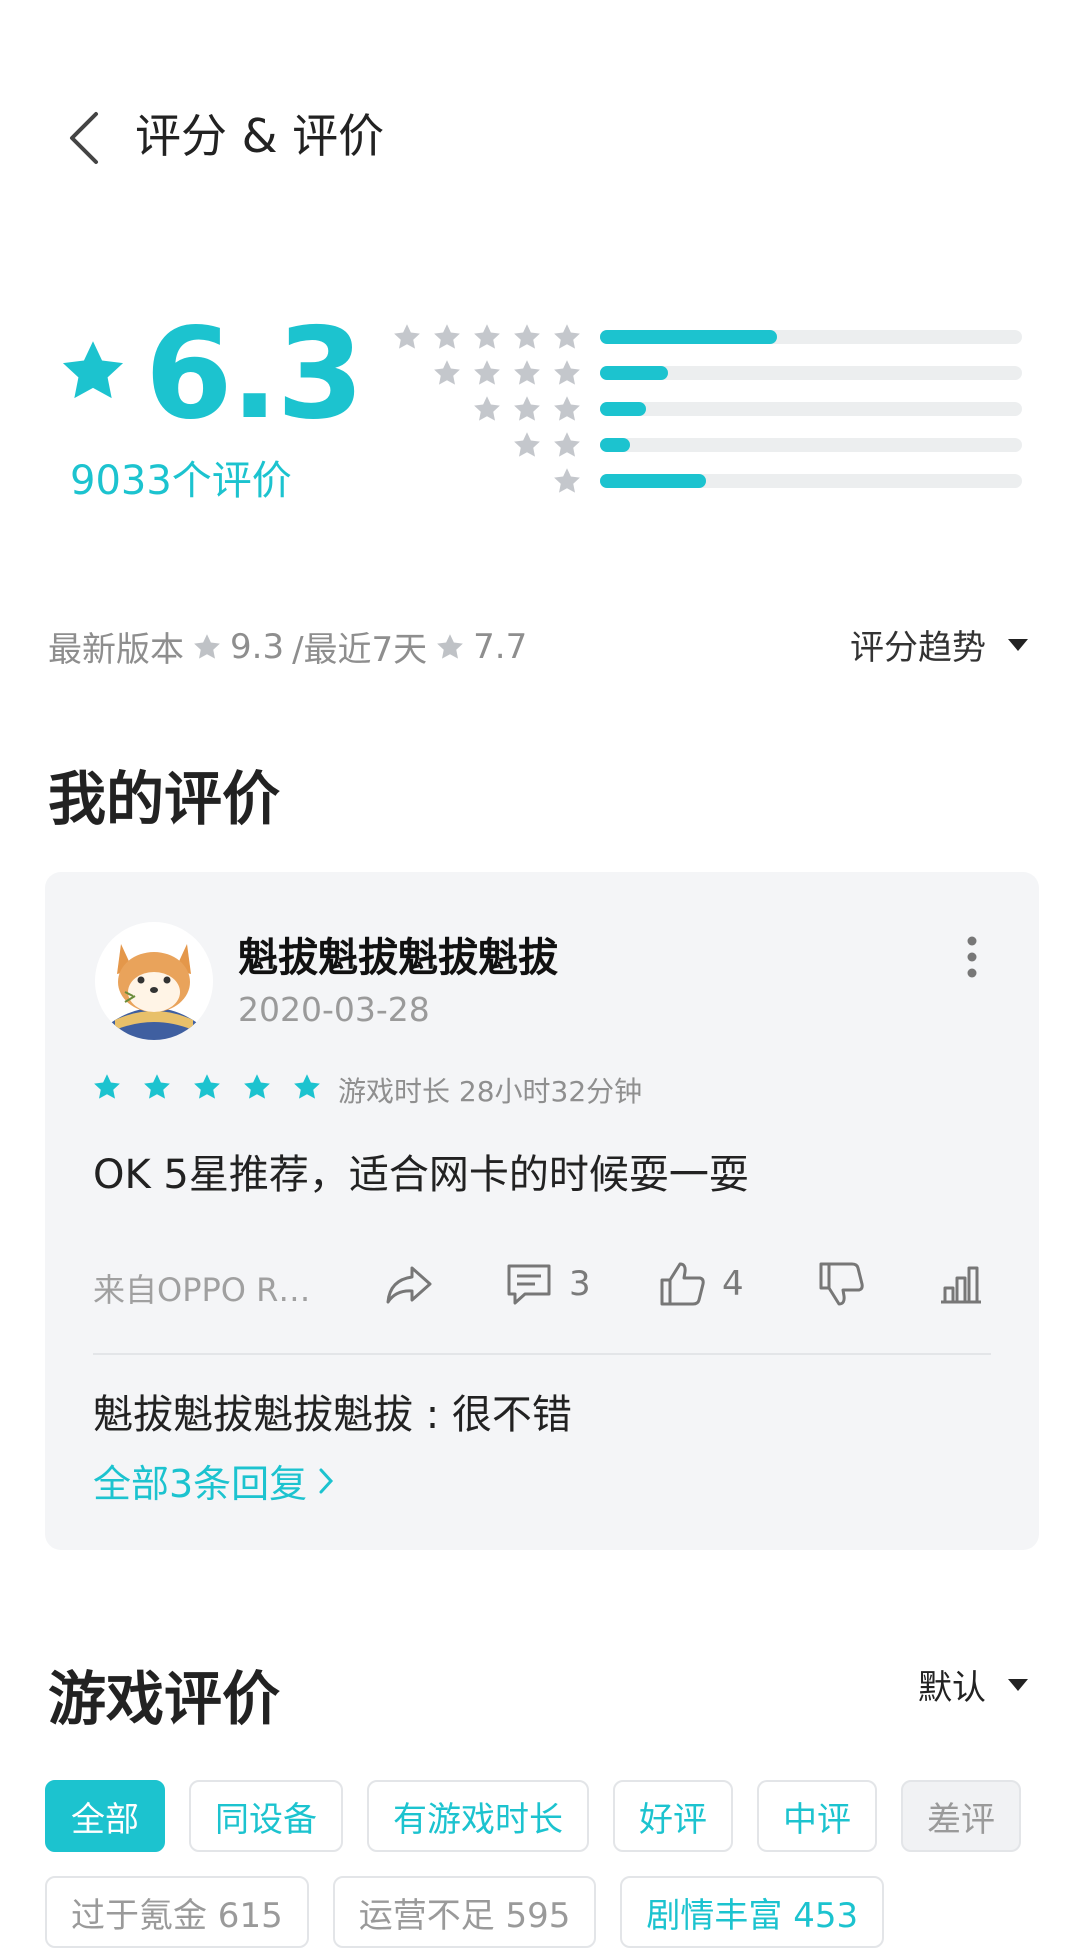 This screenshot has height=1948, width=1080. I want to click on shiba-avatar-icon, so click(154, 981).